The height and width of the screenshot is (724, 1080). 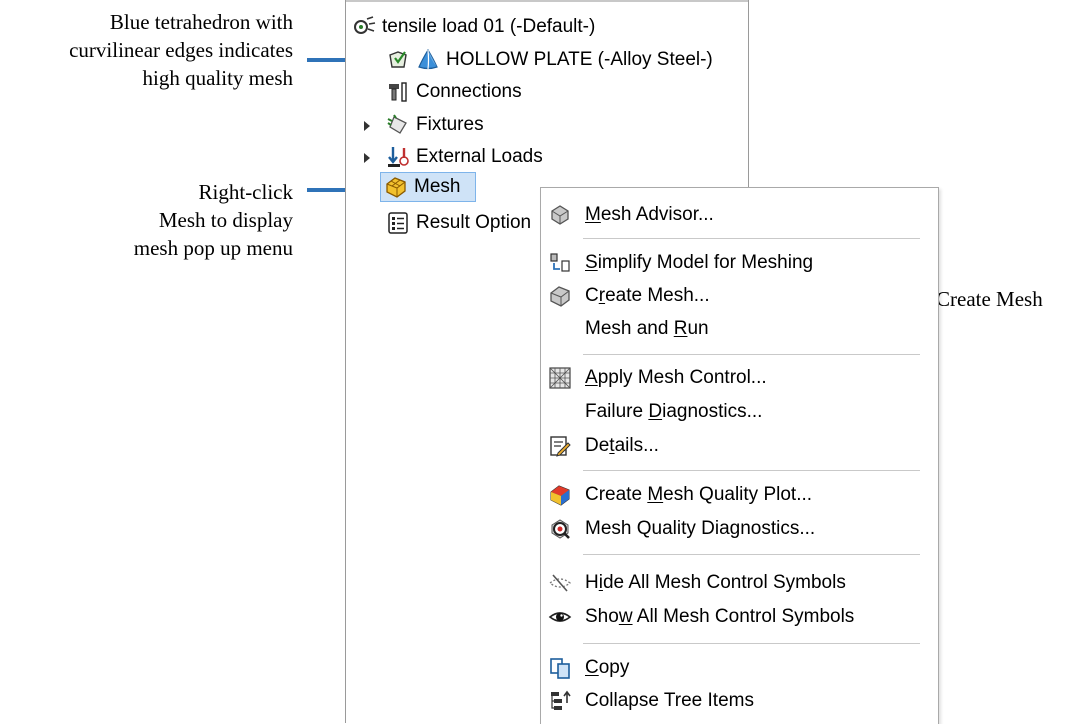 I want to click on details-icon, so click(x=560, y=446).